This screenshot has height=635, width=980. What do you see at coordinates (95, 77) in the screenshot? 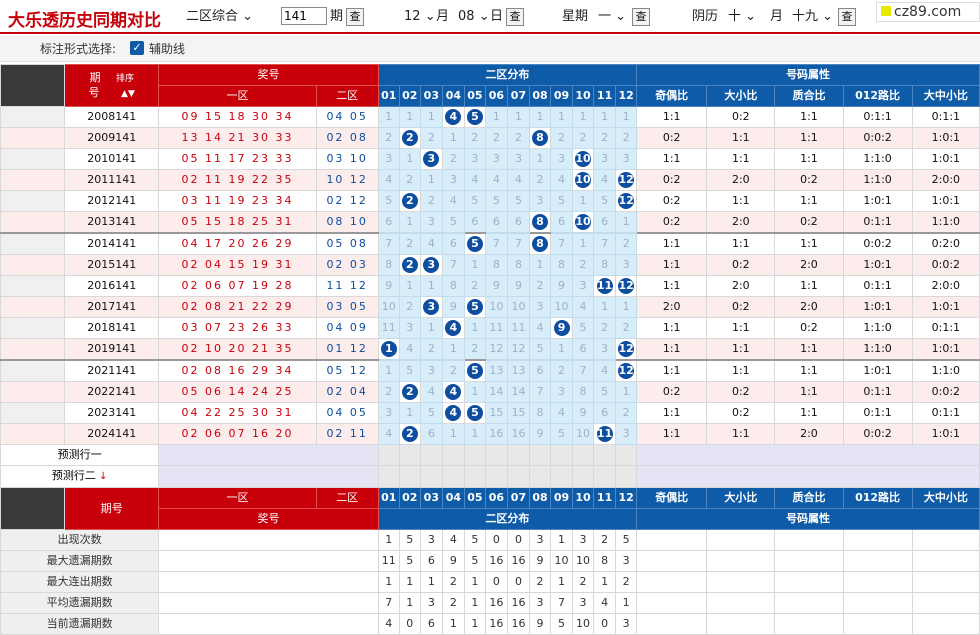
I see `issue-header-text: 期` at bounding box center [95, 77].